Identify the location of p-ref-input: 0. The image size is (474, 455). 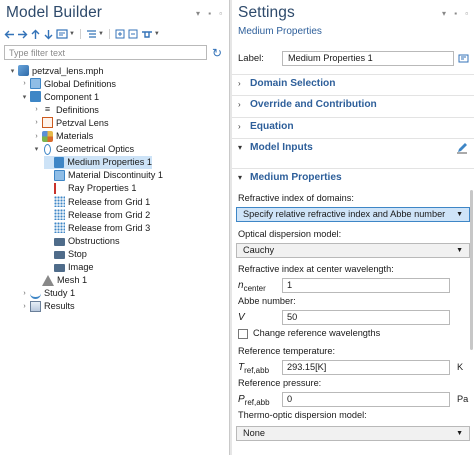
(366, 399).